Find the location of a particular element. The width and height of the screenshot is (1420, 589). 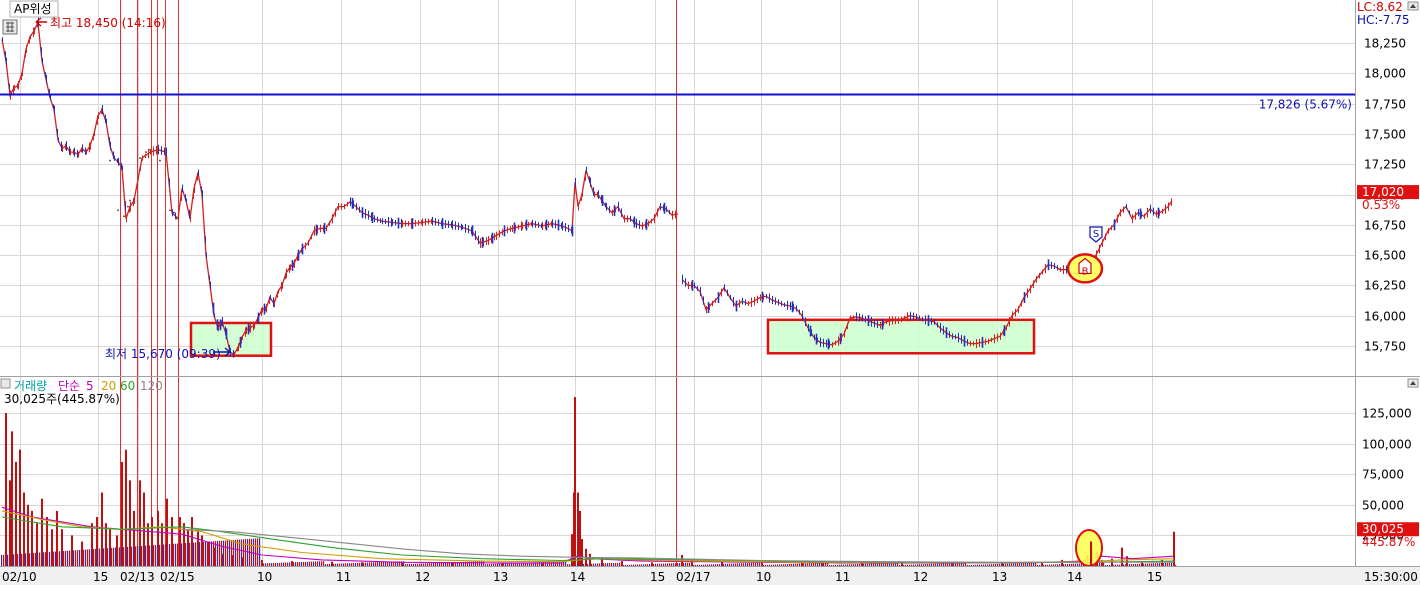

price-tick-label: 16,500 is located at coordinates (1385, 256).